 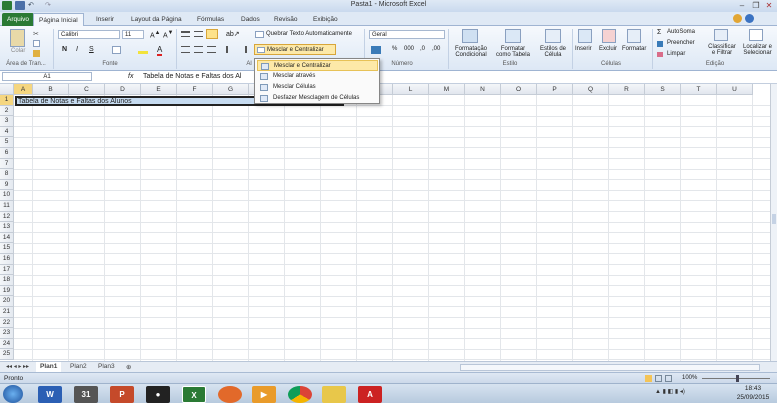 What do you see at coordinates (194, 394) in the screenshot?
I see `excel-taskbar-icon: X` at bounding box center [194, 394].